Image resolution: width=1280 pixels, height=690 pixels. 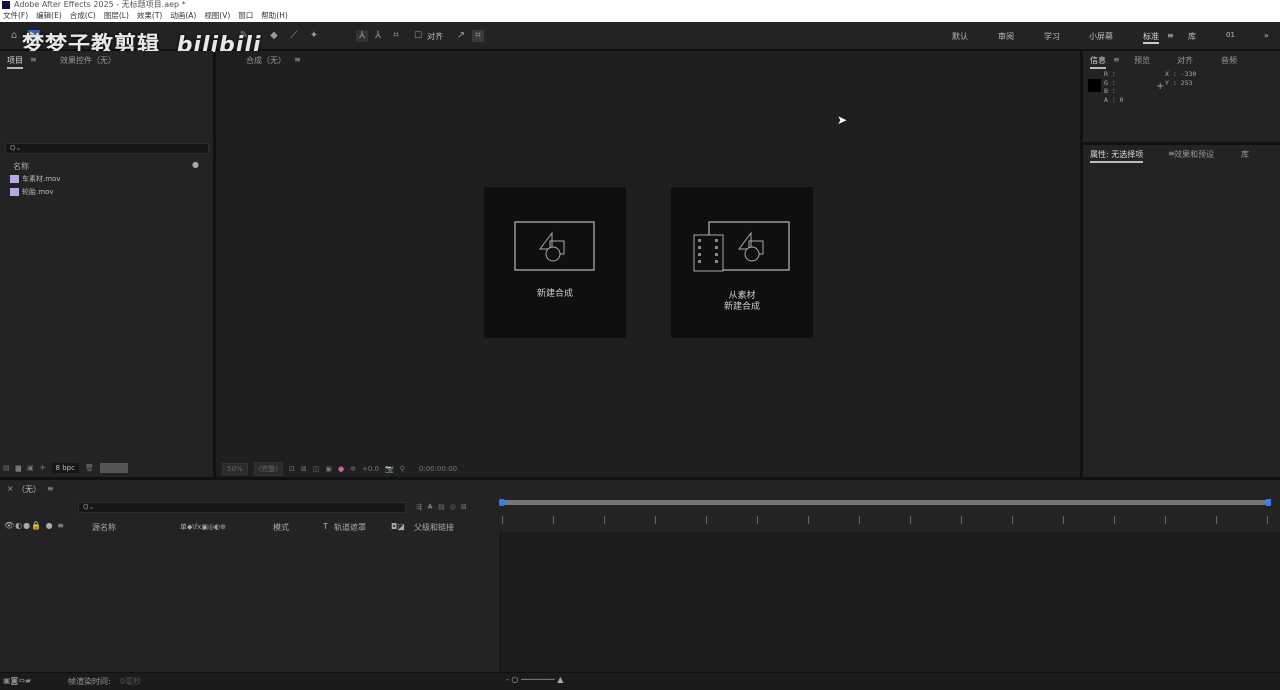 I want to click on workspace-default: 默认, so click(x=960, y=36).